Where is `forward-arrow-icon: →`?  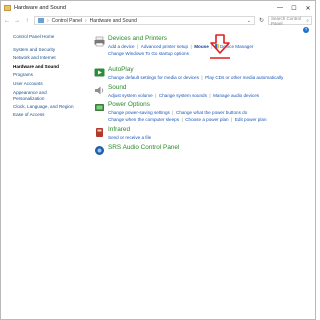 forward-arrow-icon: → is located at coordinates (17, 21).